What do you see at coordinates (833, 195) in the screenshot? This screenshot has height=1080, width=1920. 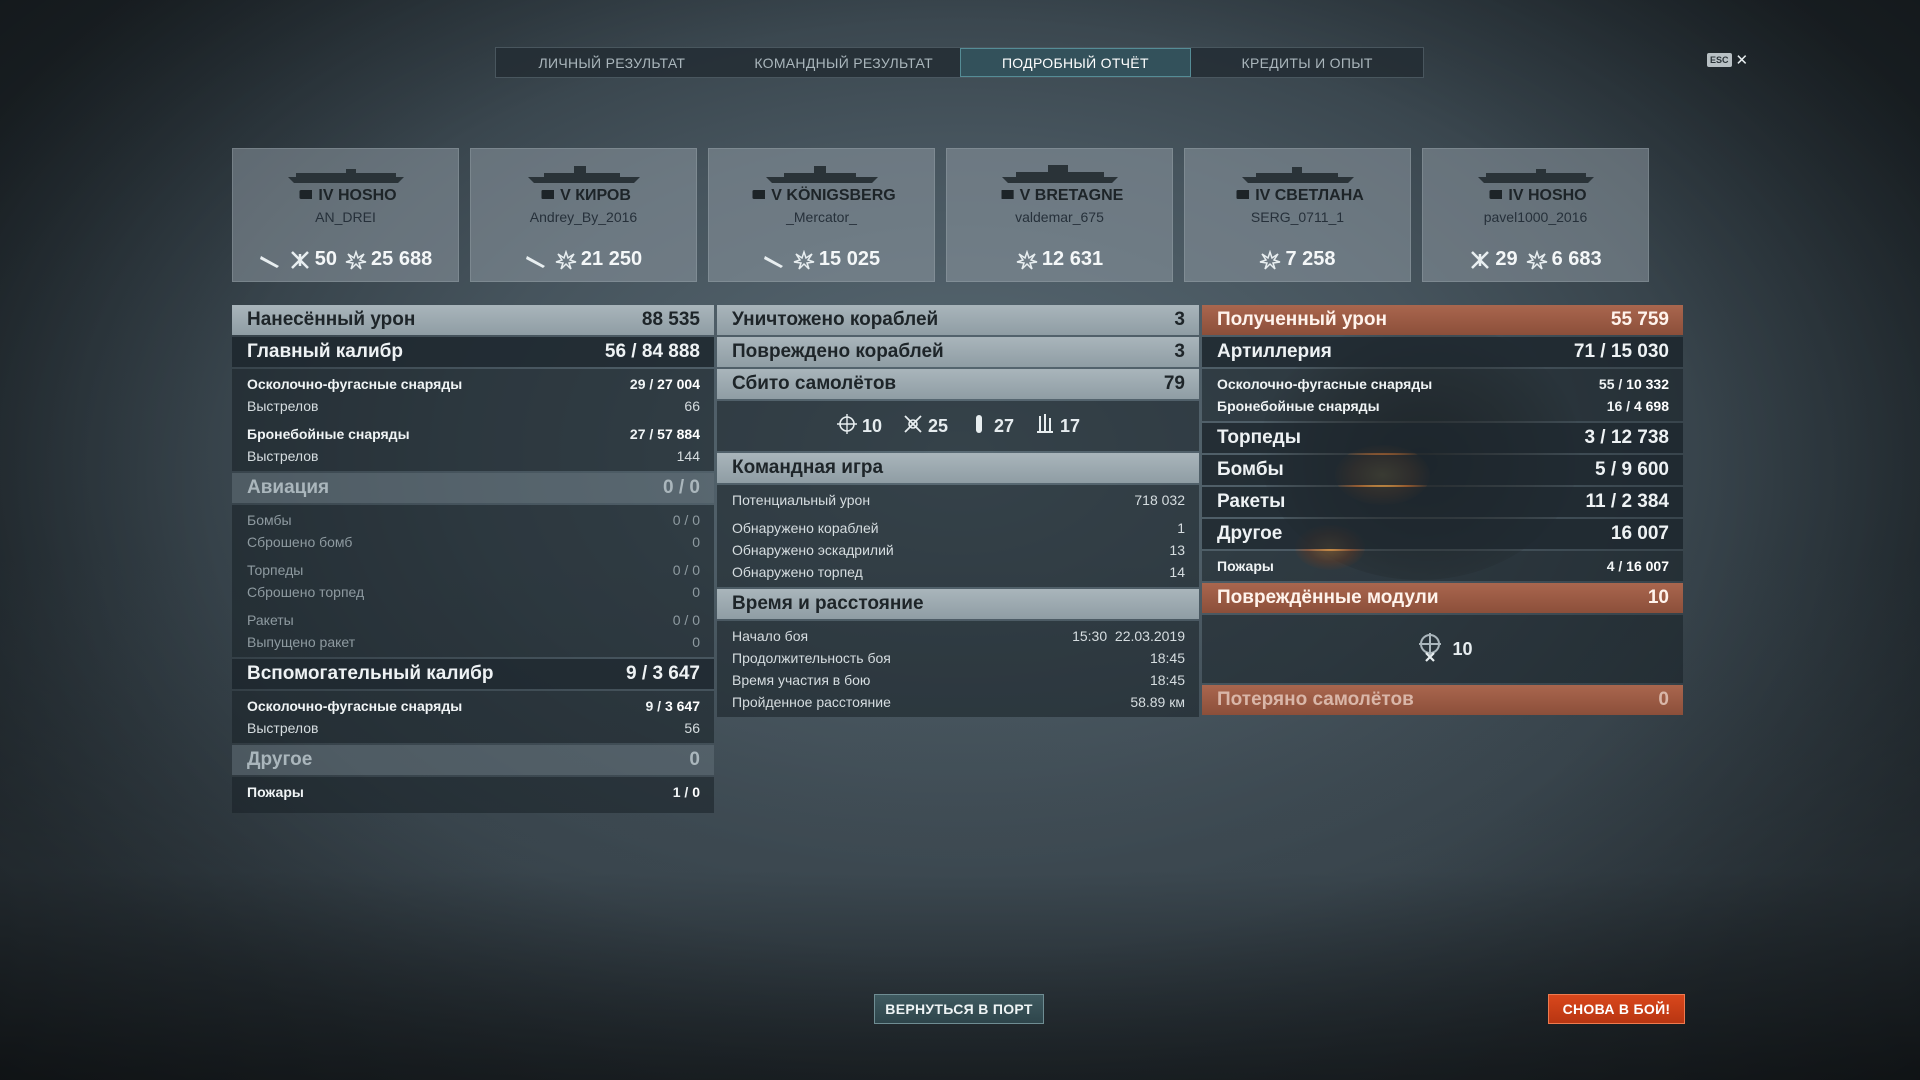 I see `ship-name-text: V KÖNIGSBERG` at bounding box center [833, 195].